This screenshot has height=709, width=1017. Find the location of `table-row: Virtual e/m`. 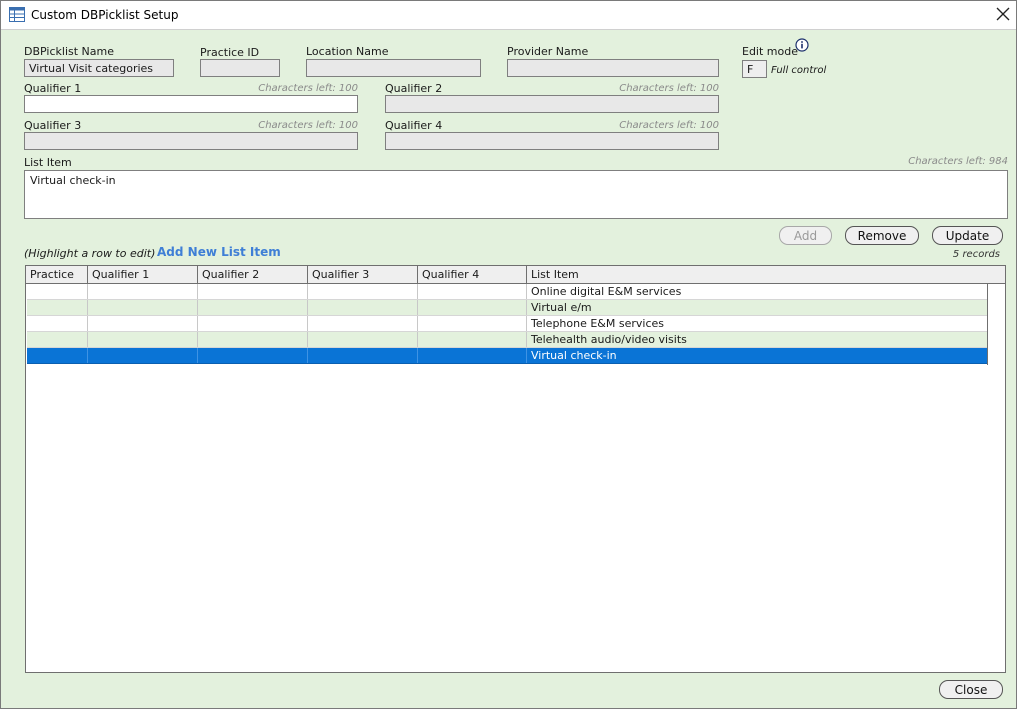

table-row: Virtual e/m is located at coordinates (507, 308).